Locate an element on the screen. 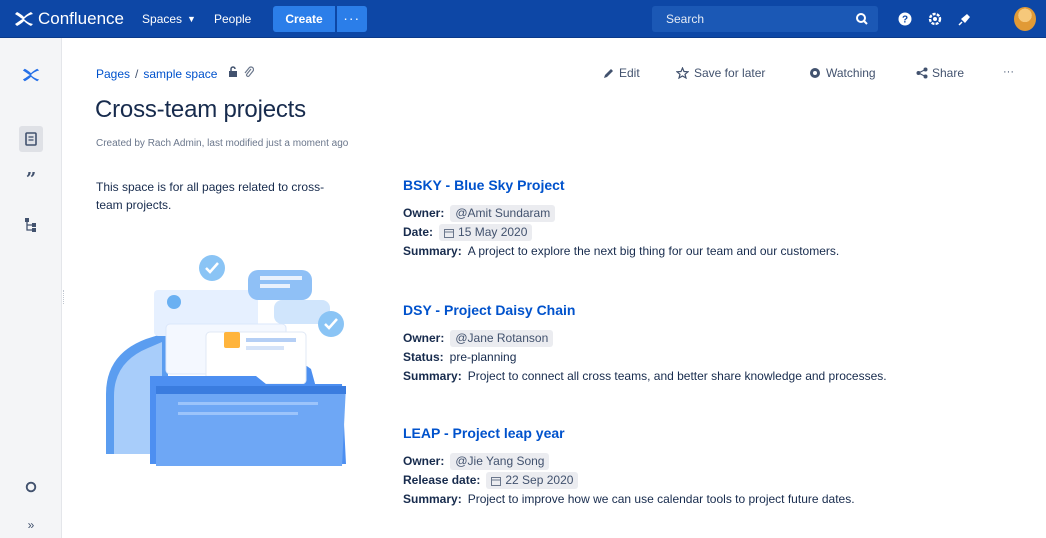 This screenshot has height=538, width=1046. sidebar-resize-handle is located at coordinates (65, 297).